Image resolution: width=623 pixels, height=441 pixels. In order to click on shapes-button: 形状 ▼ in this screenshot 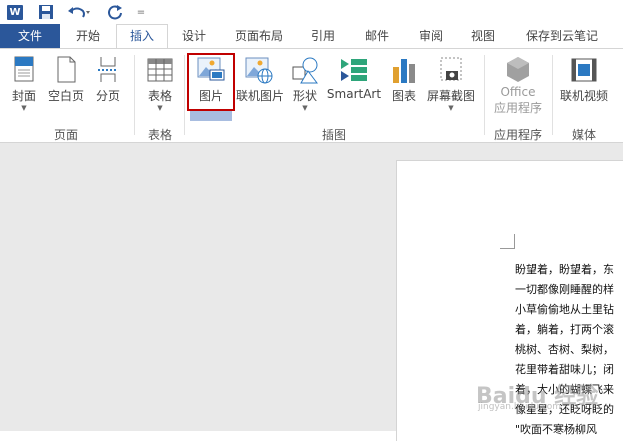, I will do `click(305, 83)`.